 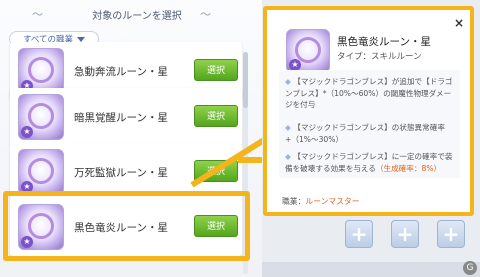 I want to click on scrollbar-thumb, so click(x=245, y=80).